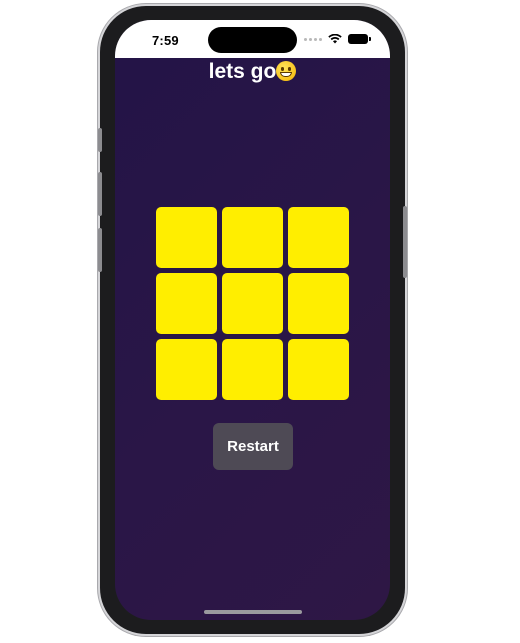  Describe the element at coordinates (100, 250) in the screenshot. I see `volume-down-button` at that location.